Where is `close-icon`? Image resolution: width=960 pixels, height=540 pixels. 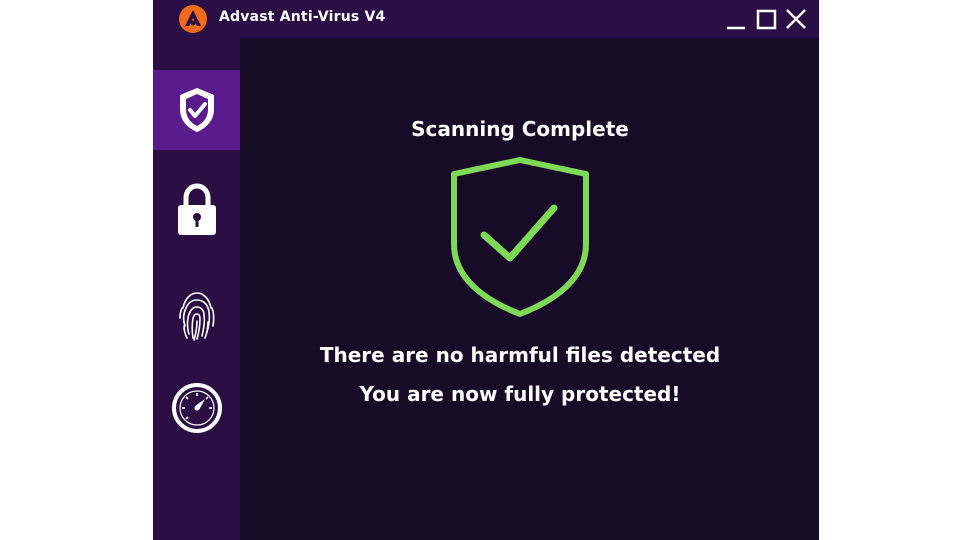 close-icon is located at coordinates (796, 19).